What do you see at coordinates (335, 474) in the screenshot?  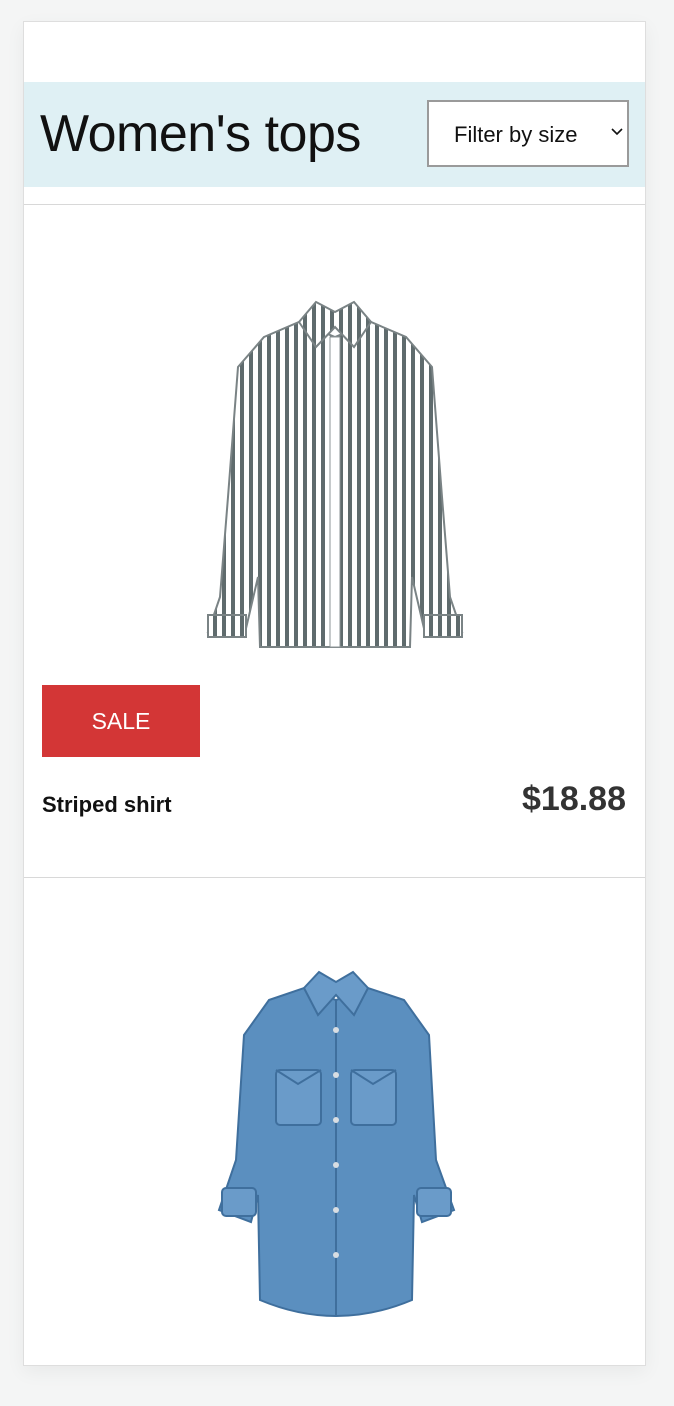 I see `striped-shirt-image` at bounding box center [335, 474].